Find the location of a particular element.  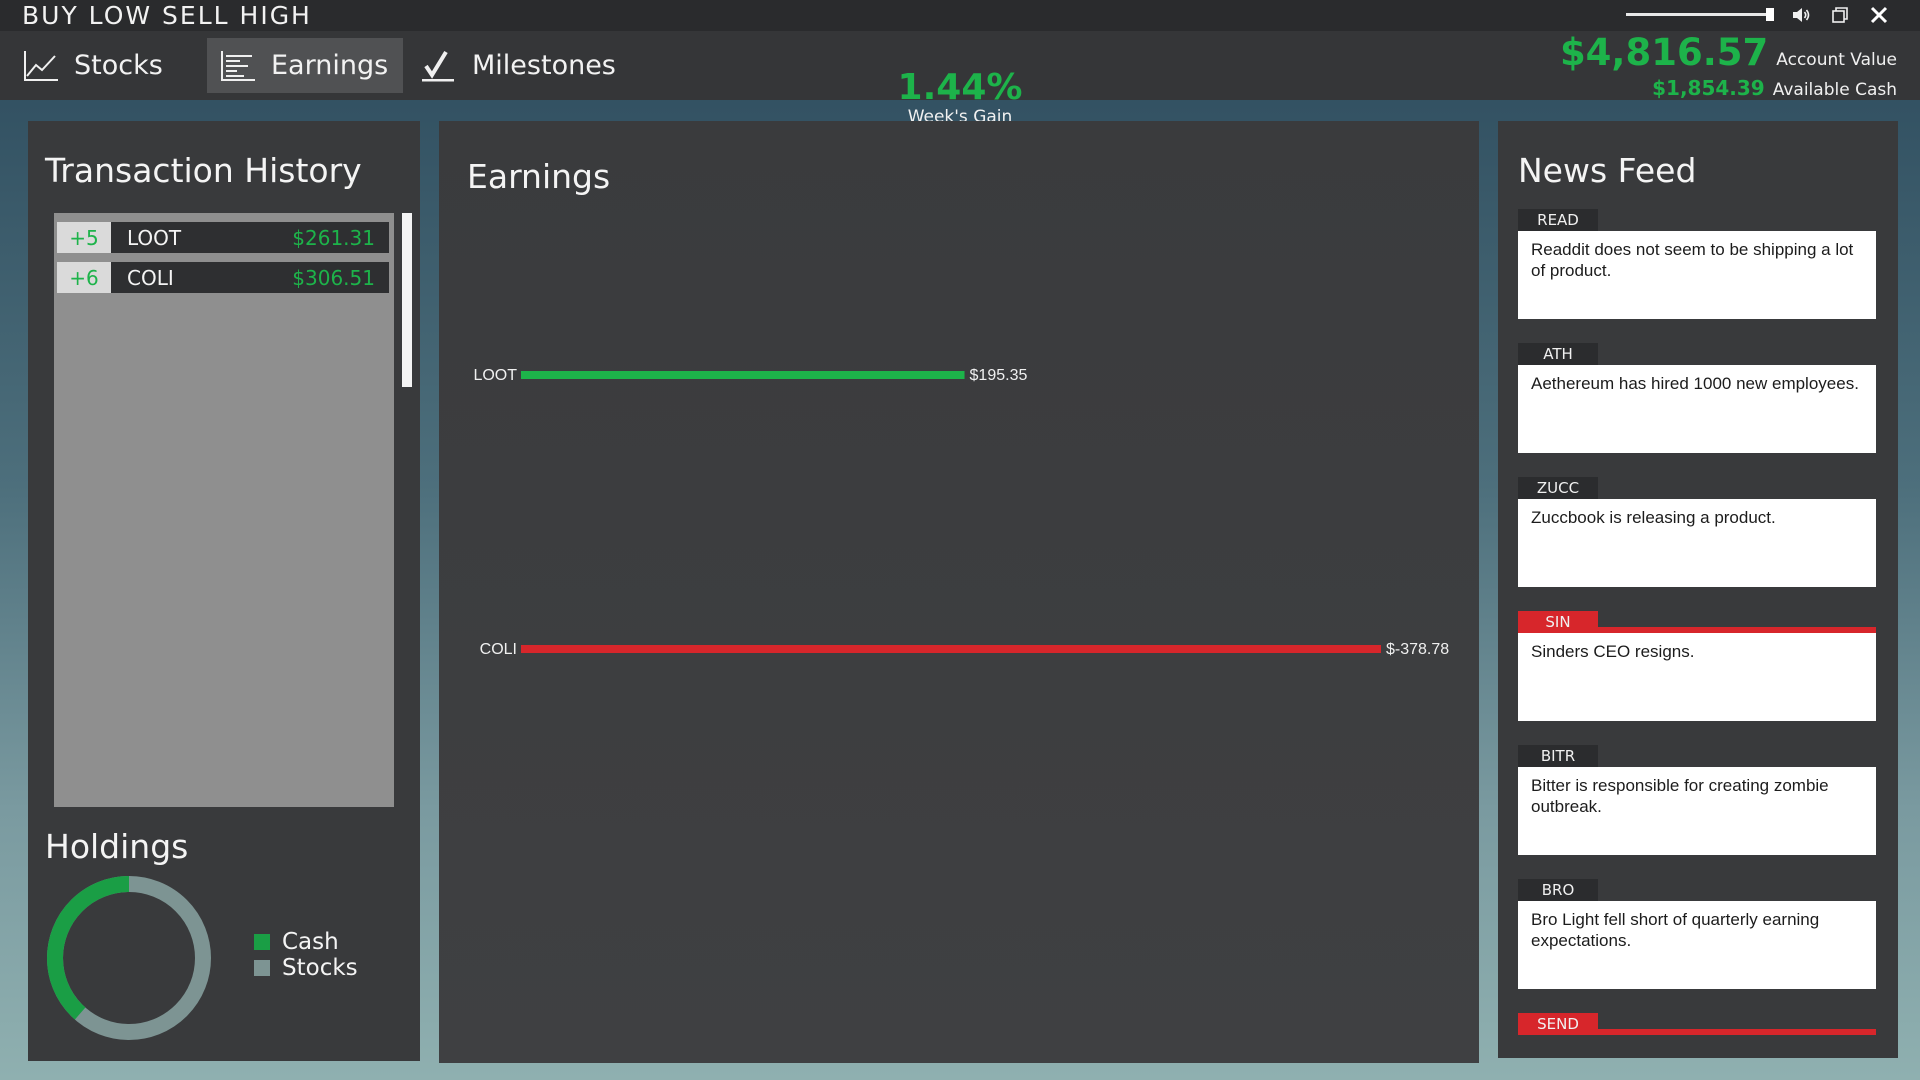

account-value: $4,816.57 is located at coordinates (1664, 52).